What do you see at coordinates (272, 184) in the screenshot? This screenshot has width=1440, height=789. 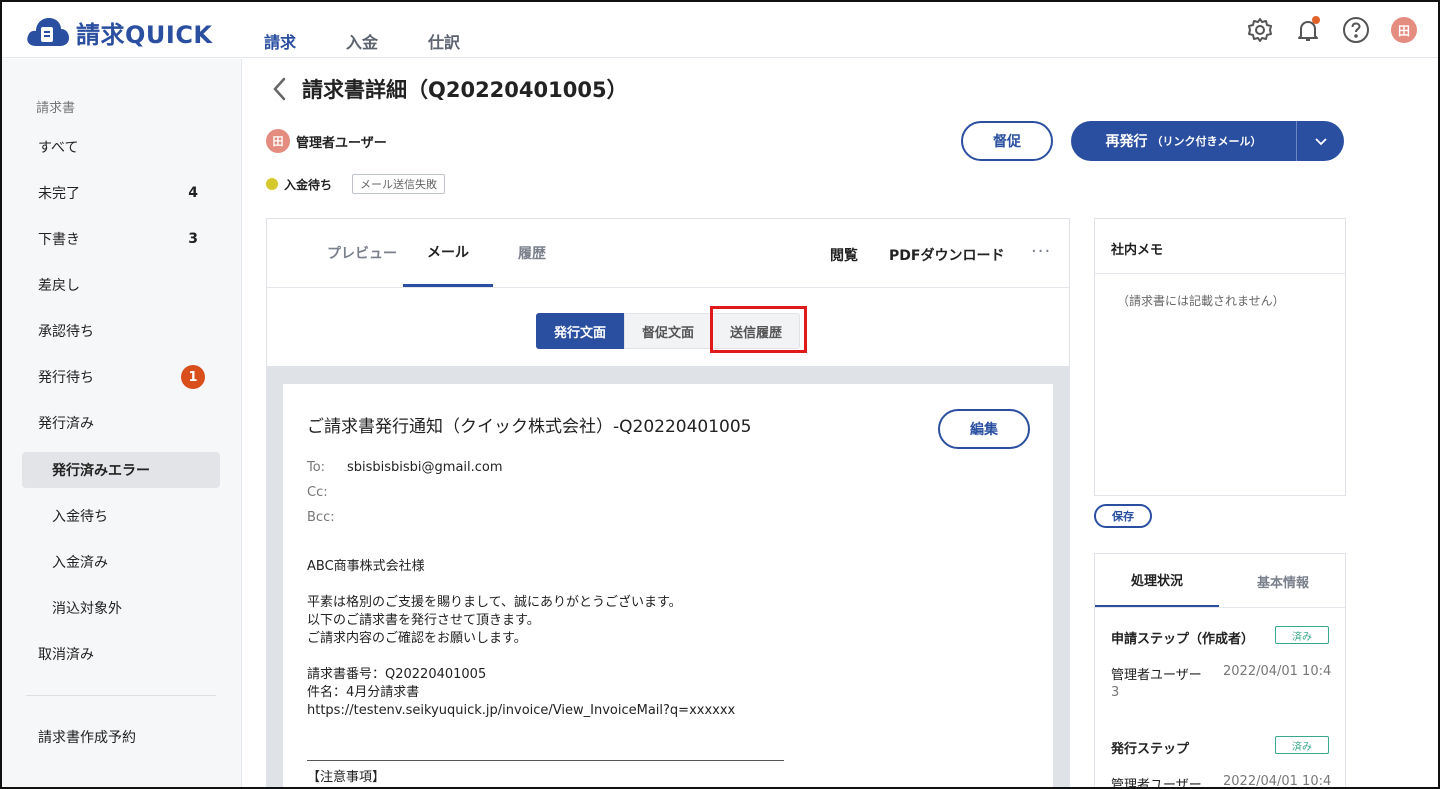 I see `status-dot-icon` at bounding box center [272, 184].